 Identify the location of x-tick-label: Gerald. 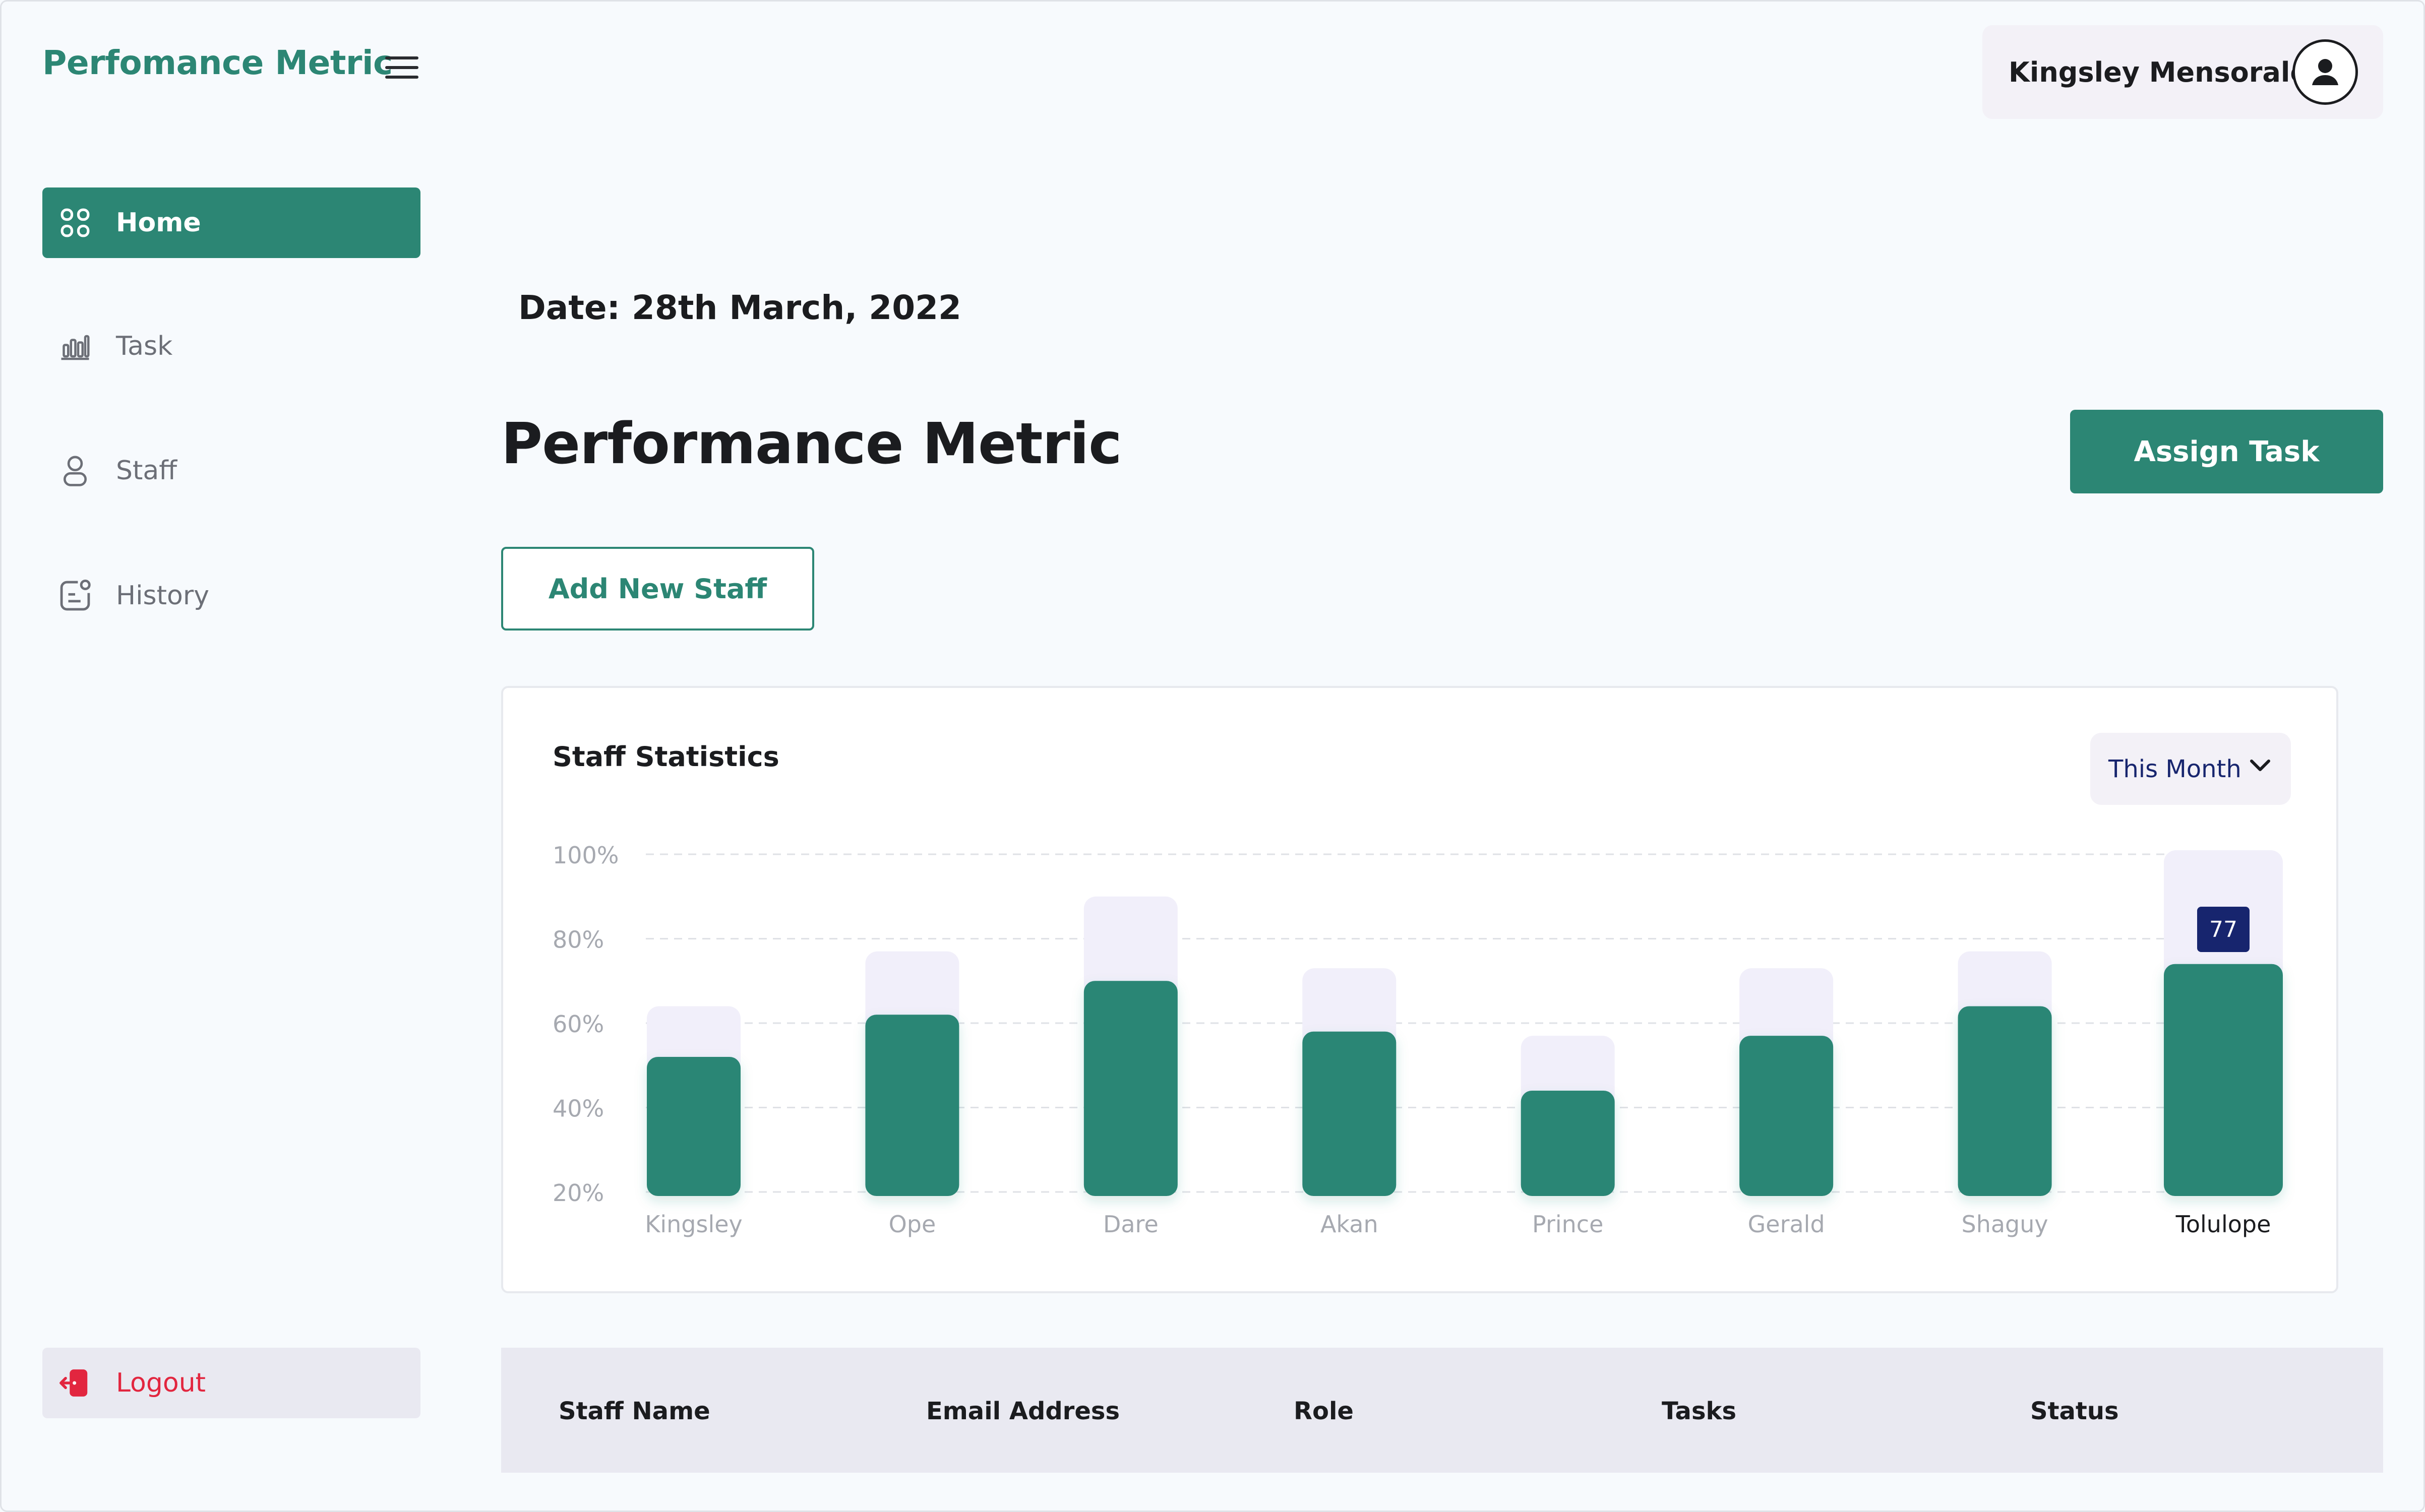
(1787, 1224).